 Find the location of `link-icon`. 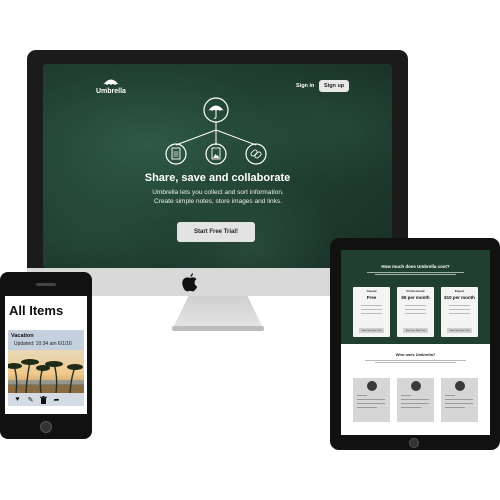

link-icon is located at coordinates (256, 154).